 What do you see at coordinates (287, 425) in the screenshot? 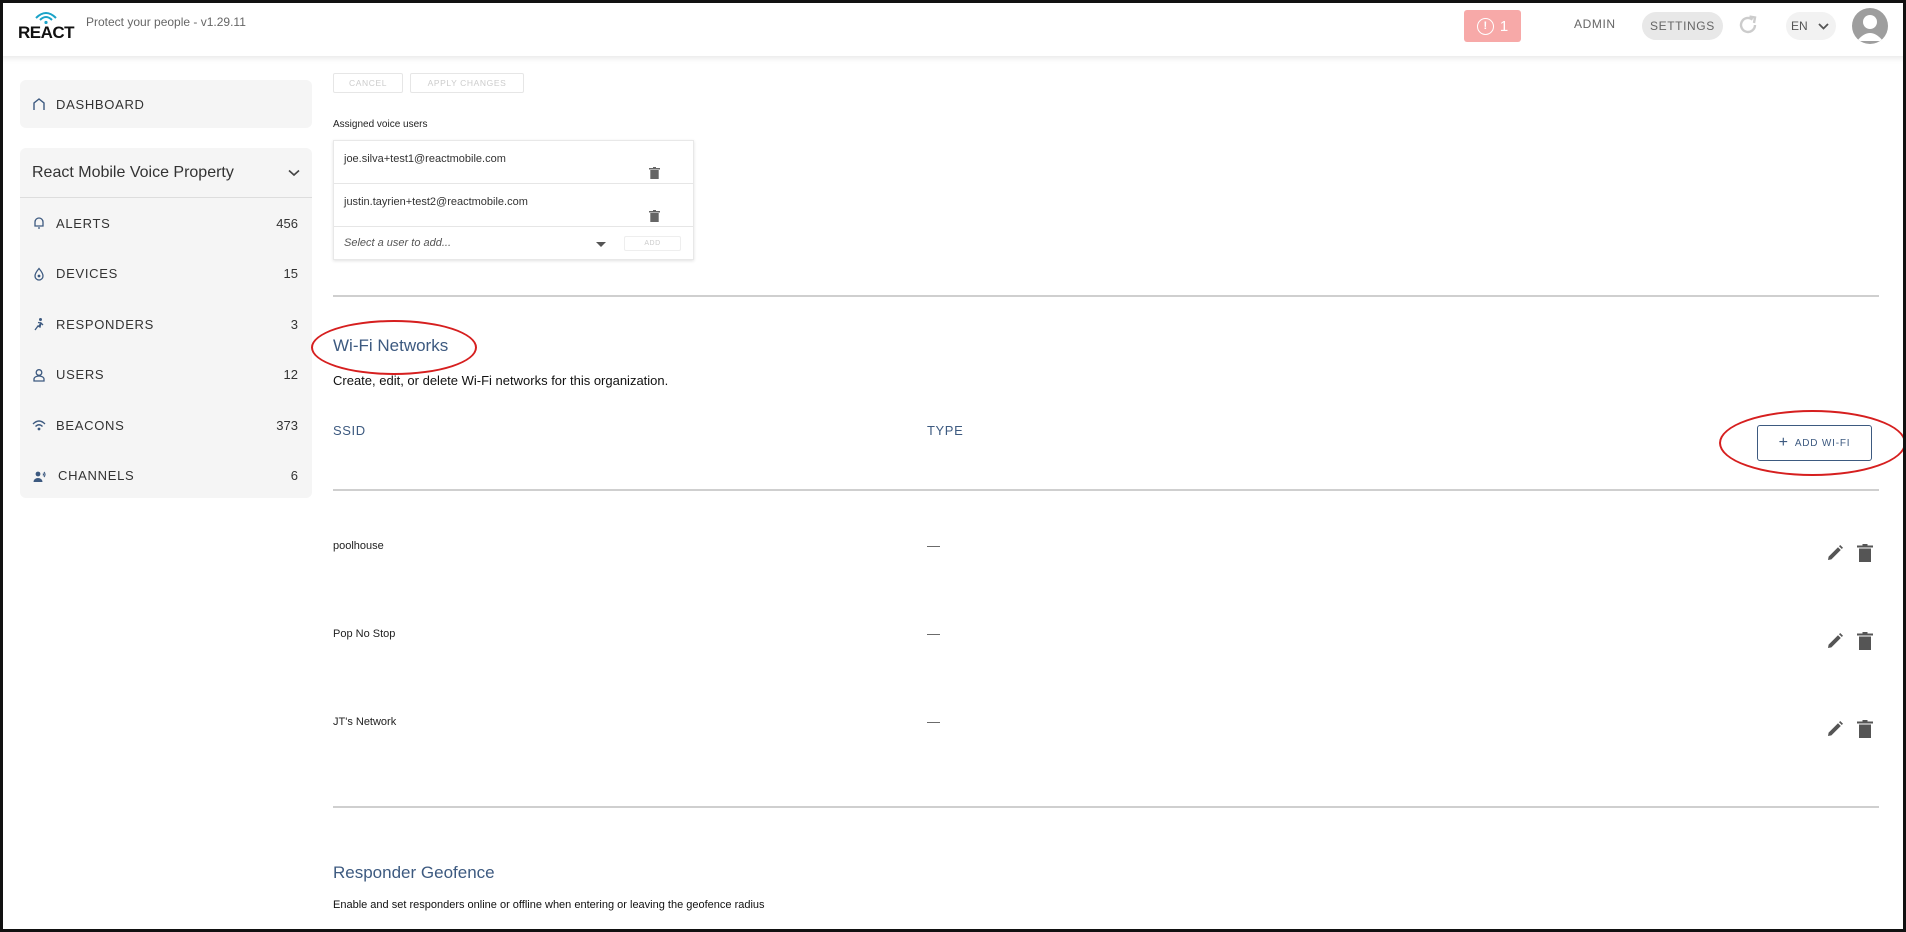
I see `sidebar-item-count: 373` at bounding box center [287, 425].